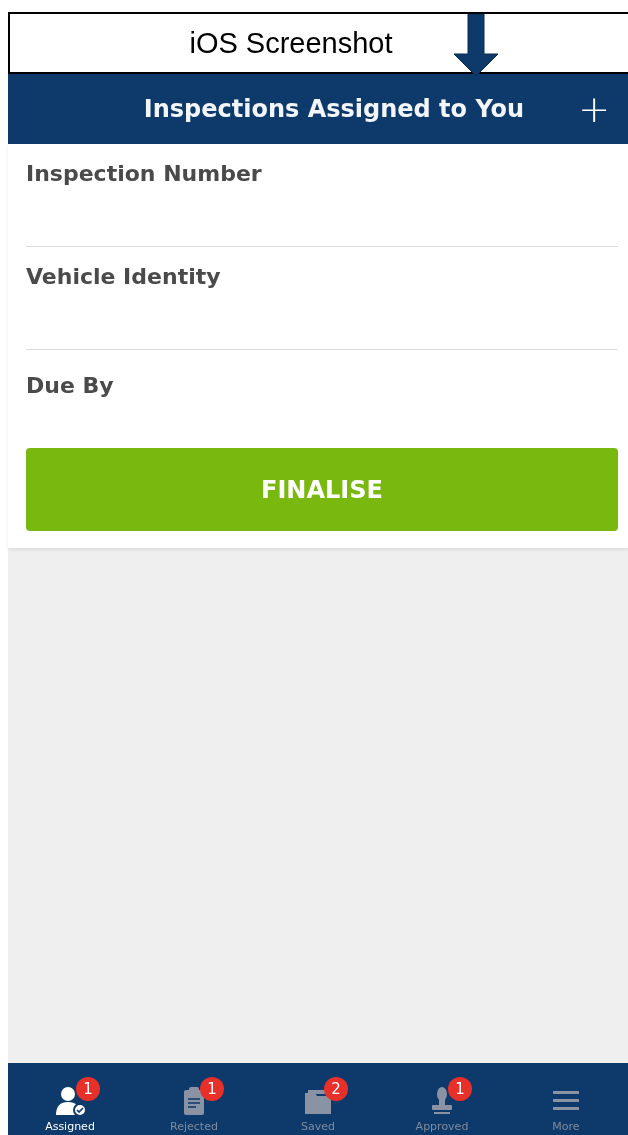  Describe the element at coordinates (70, 1099) in the screenshot. I see `tab: 1 Assigned` at that location.